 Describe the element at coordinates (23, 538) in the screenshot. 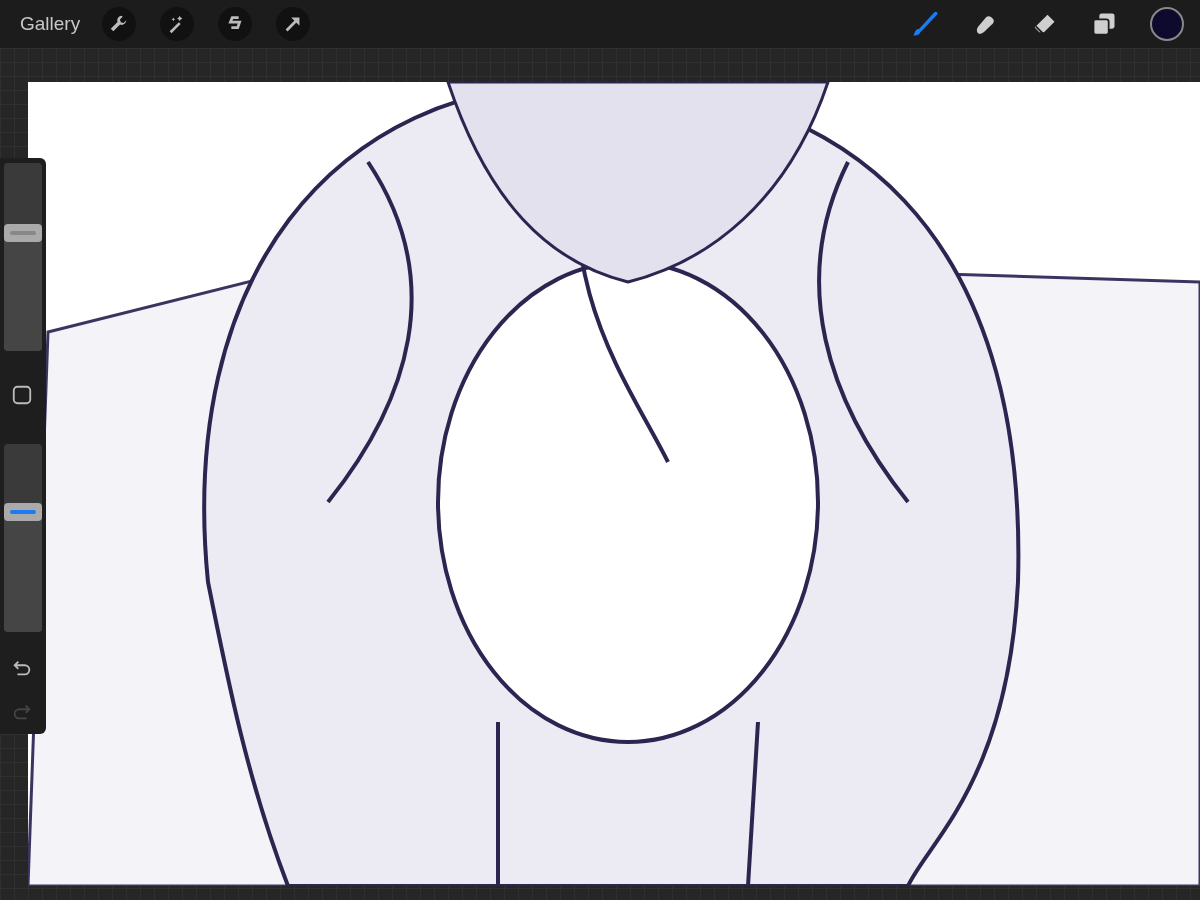

I see `opacity-slider` at that location.